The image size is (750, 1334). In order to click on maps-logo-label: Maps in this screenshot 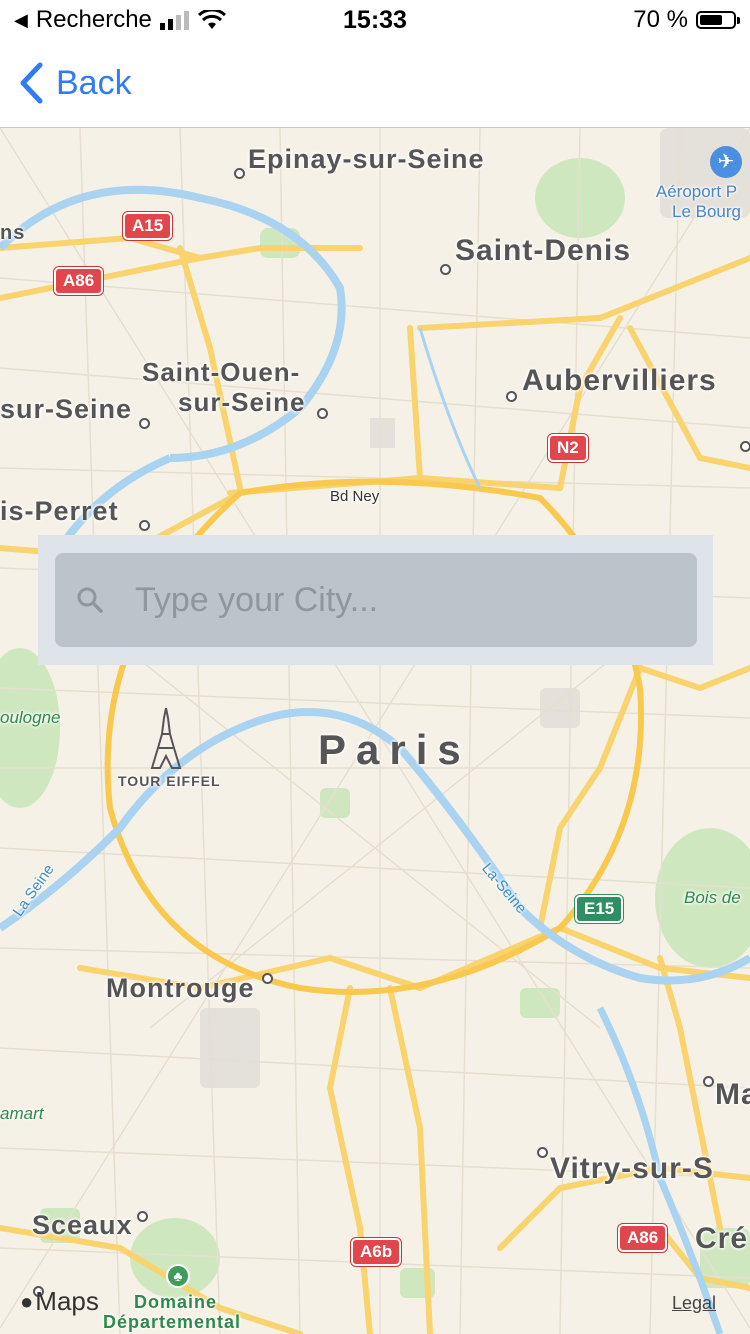, I will do `click(67, 1301)`.